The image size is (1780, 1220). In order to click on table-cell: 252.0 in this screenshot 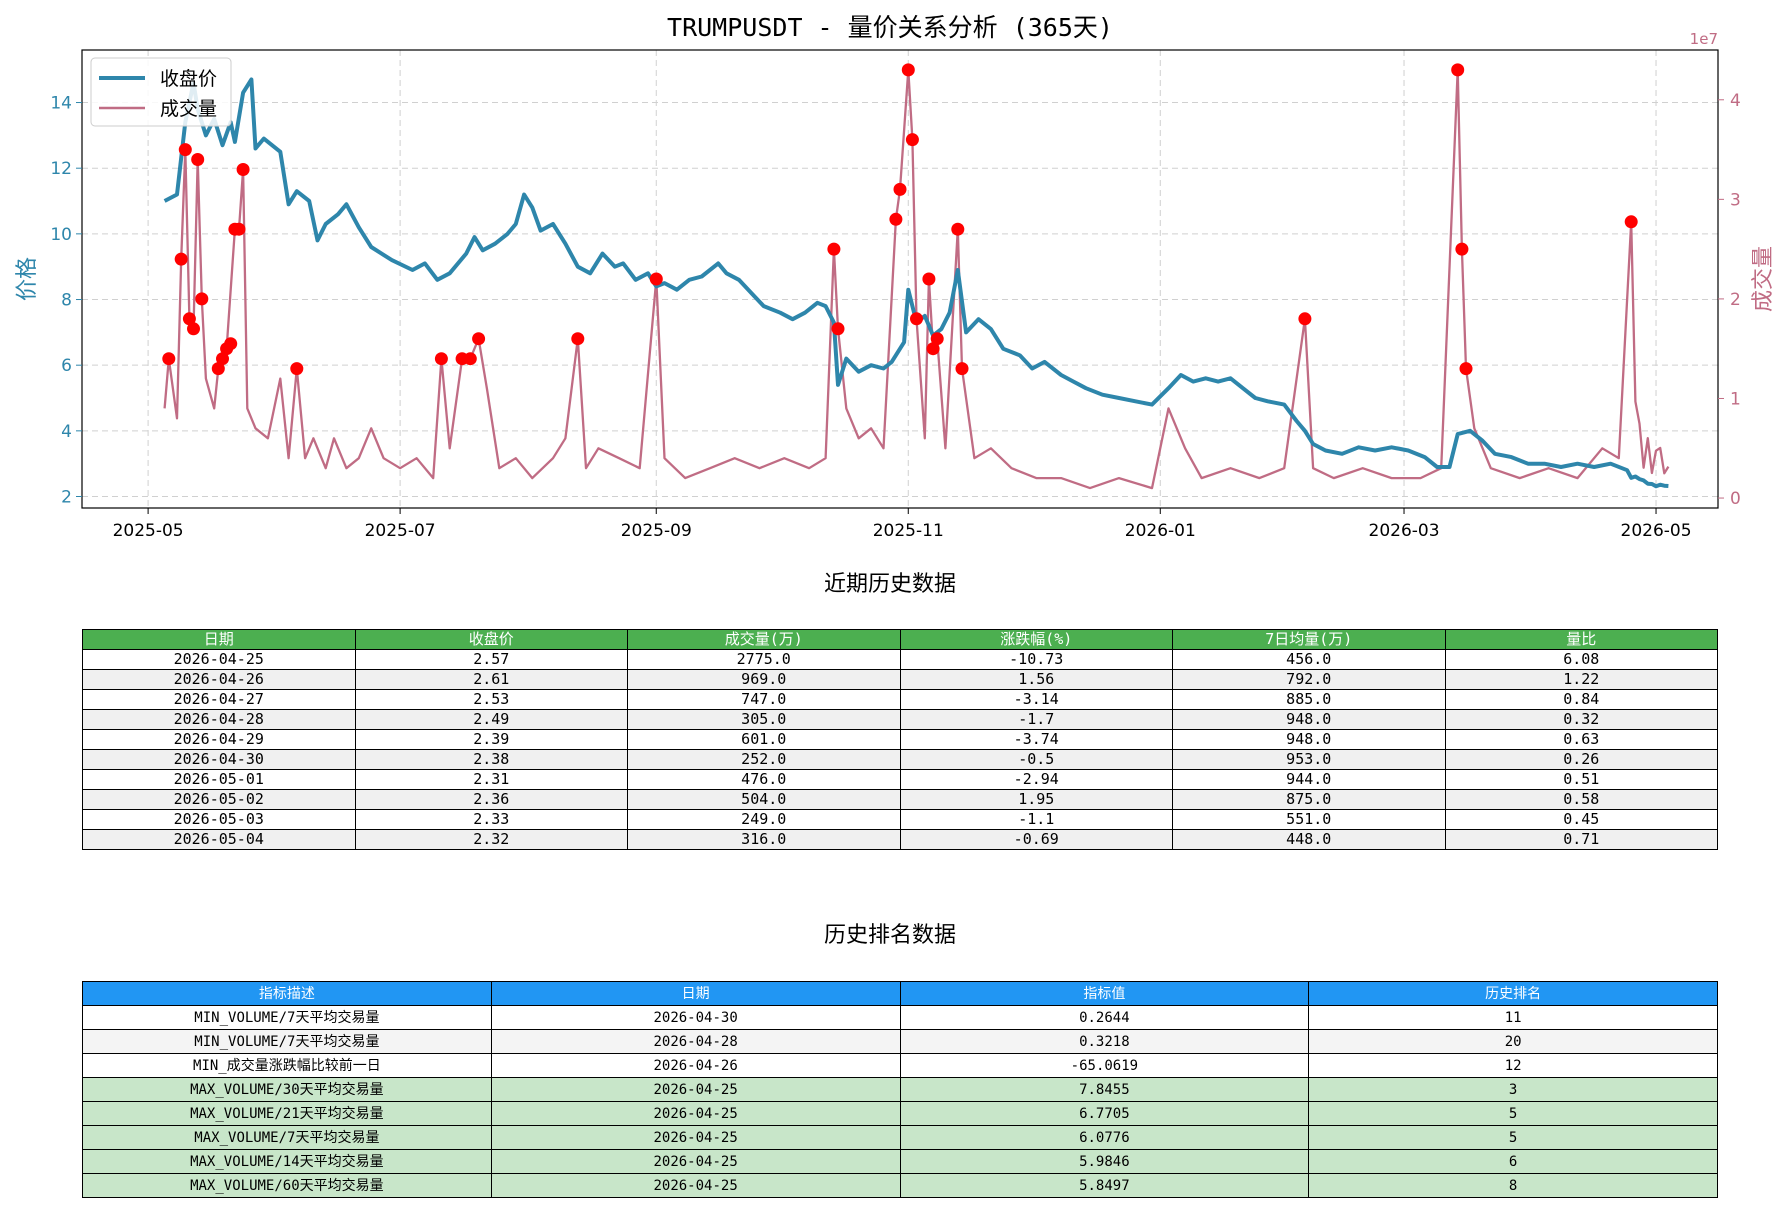, I will do `click(764, 759)`.